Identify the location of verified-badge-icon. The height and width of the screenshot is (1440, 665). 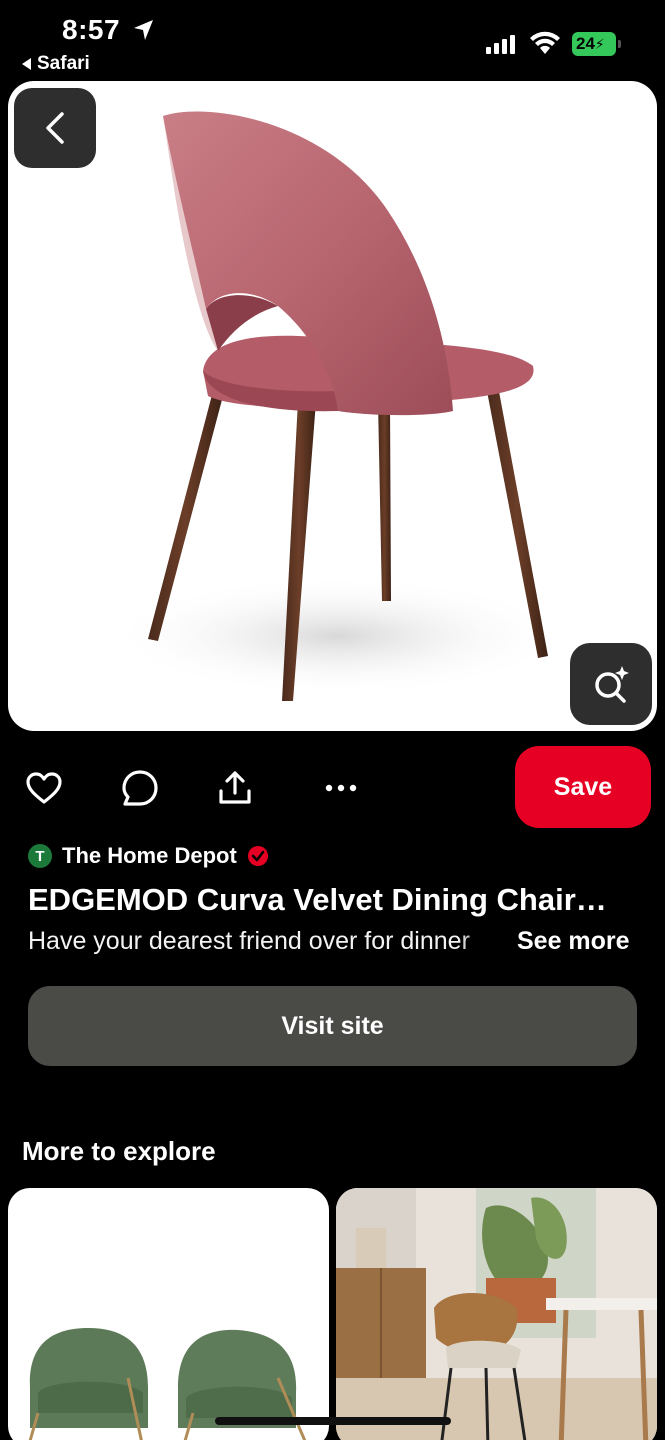
(257, 856).